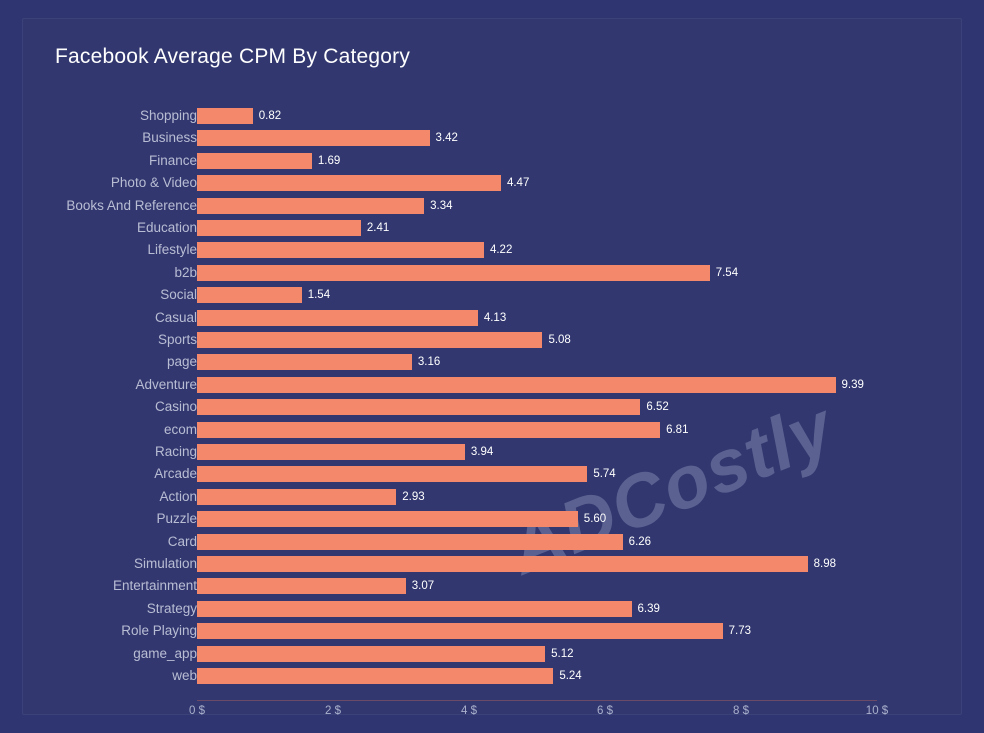 This screenshot has width=984, height=733. Describe the element at coordinates (482, 452) in the screenshot. I see `bar-value-label: 3.94` at that location.